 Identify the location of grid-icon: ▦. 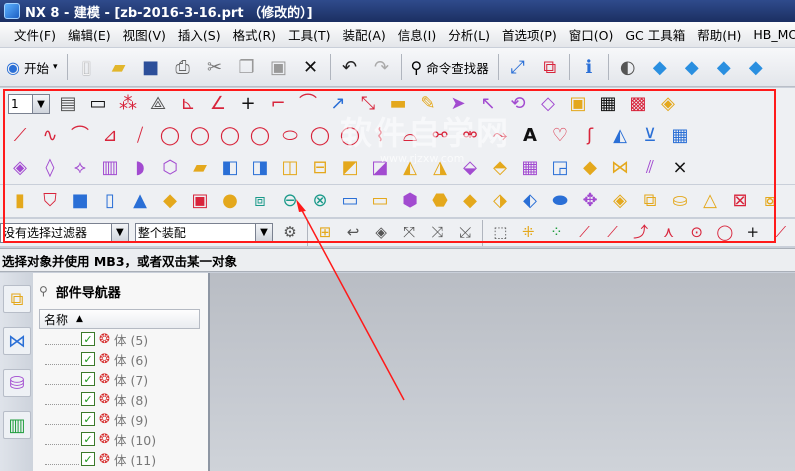
(608, 104).